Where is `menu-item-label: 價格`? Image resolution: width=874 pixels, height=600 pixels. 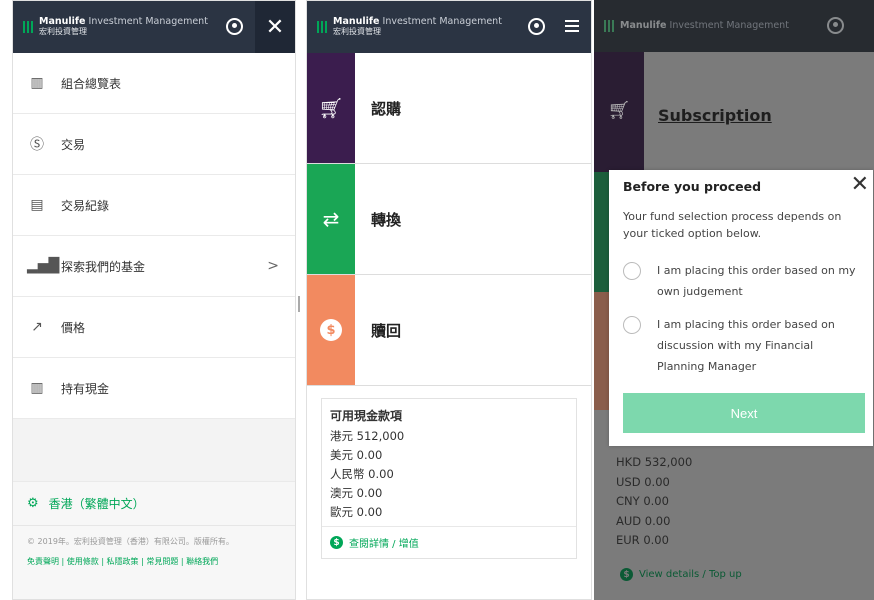 menu-item-label: 價格 is located at coordinates (73, 327).